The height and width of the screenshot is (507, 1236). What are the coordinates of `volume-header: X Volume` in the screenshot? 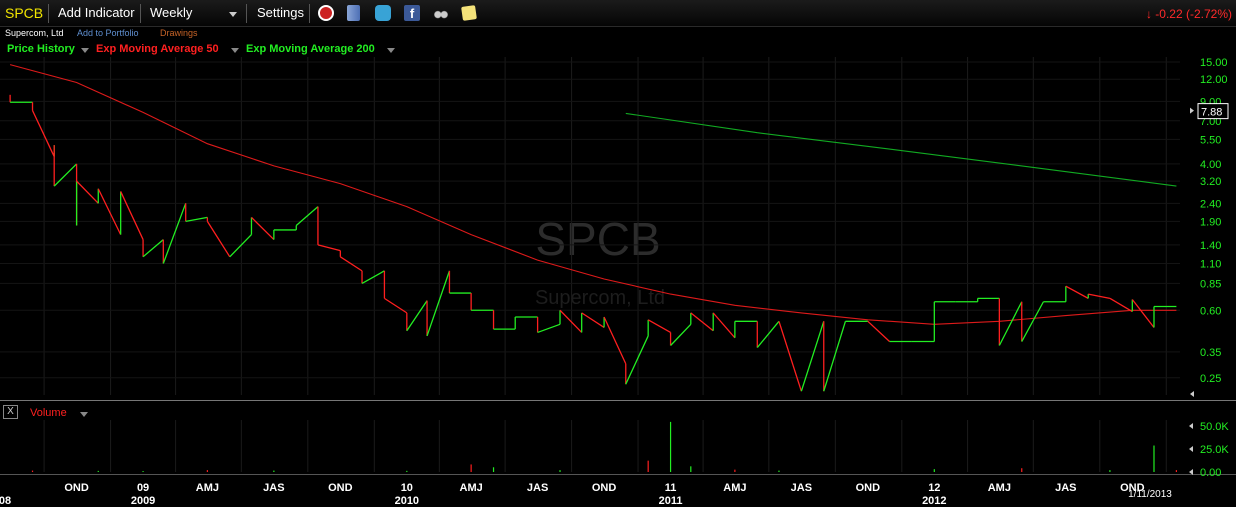 It's located at (618, 412).